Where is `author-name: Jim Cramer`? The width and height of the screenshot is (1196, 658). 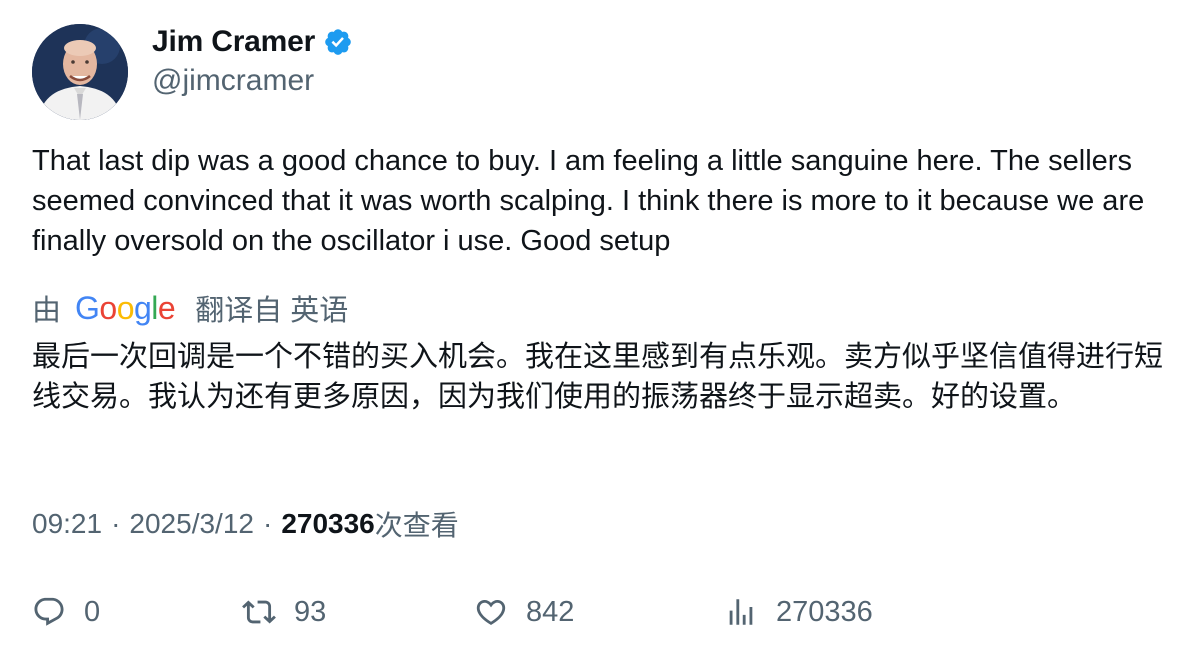 author-name: Jim Cramer is located at coordinates (233, 42).